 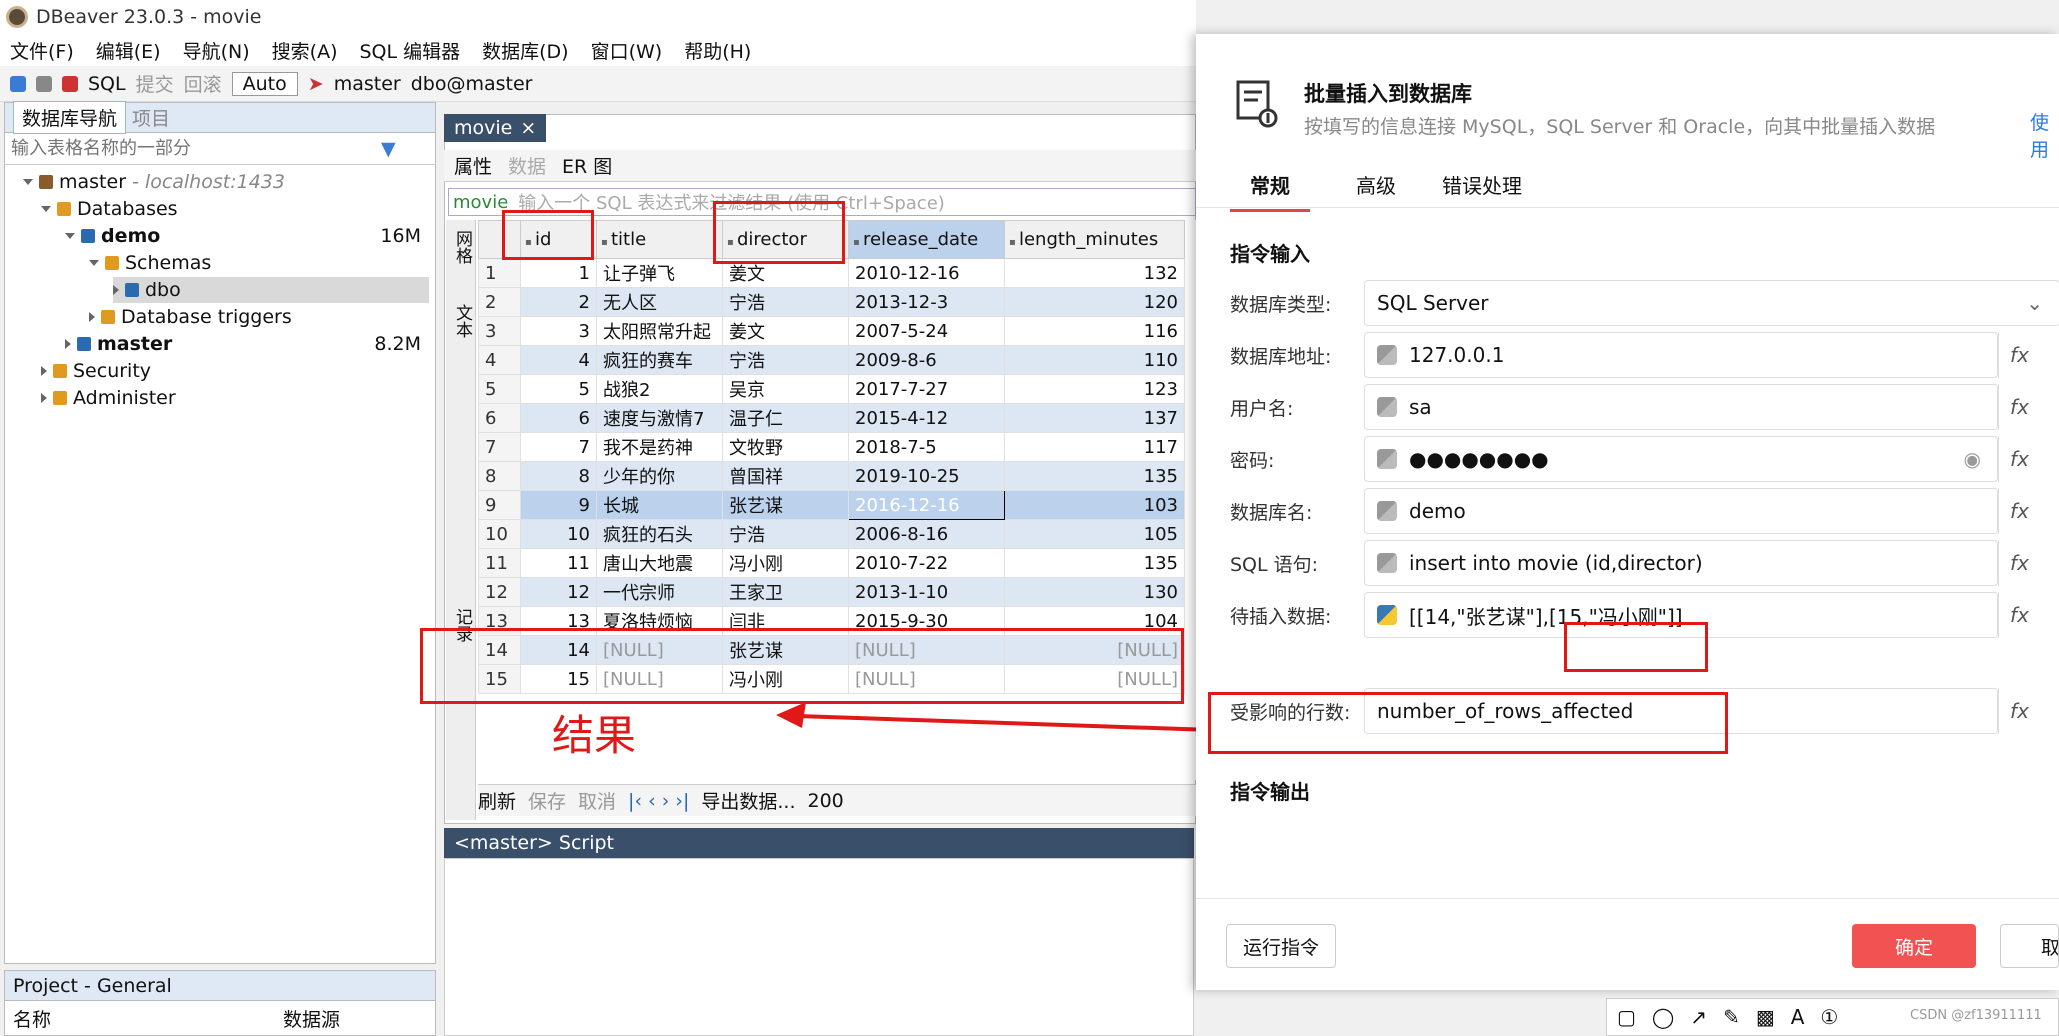 I want to click on tree-item-2: demo 16M, so click(x=247, y=236).